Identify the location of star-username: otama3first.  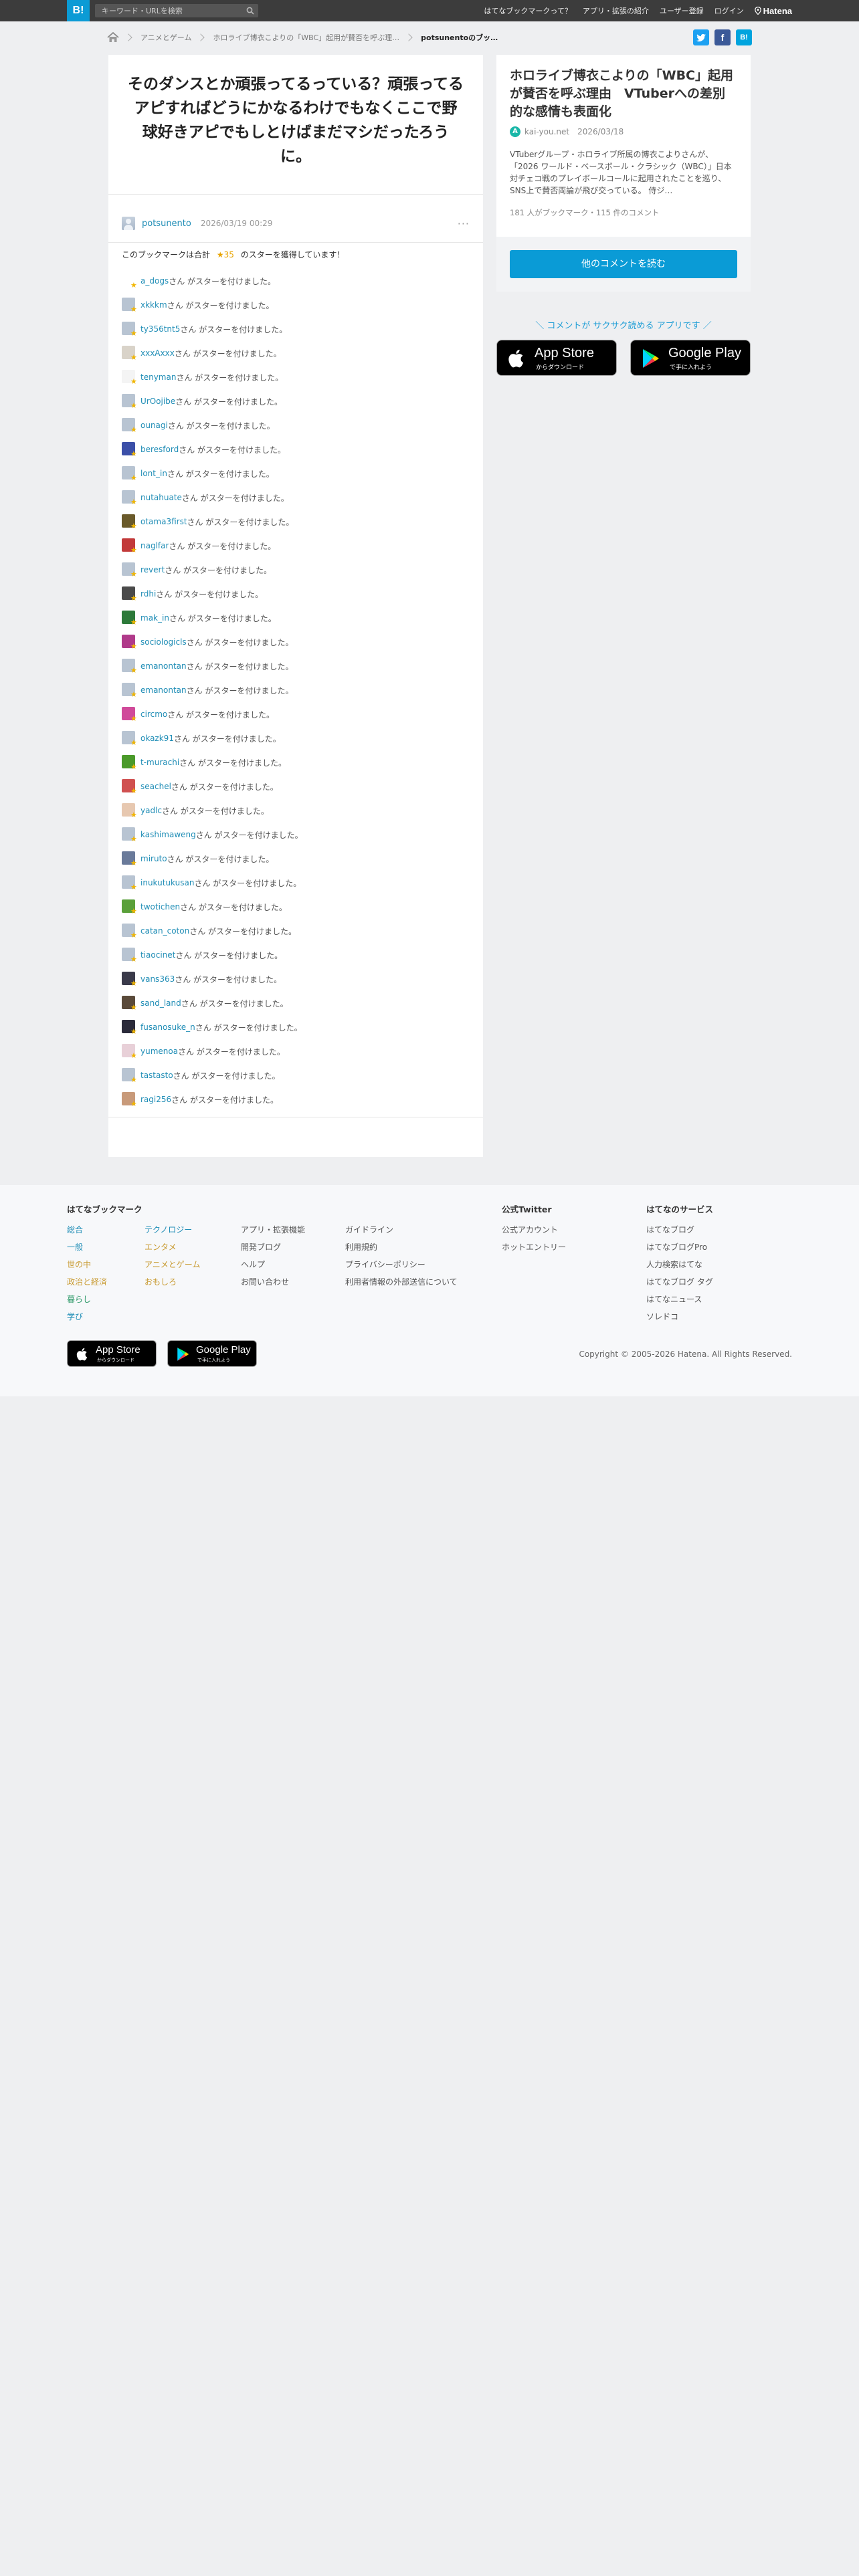
(163, 521).